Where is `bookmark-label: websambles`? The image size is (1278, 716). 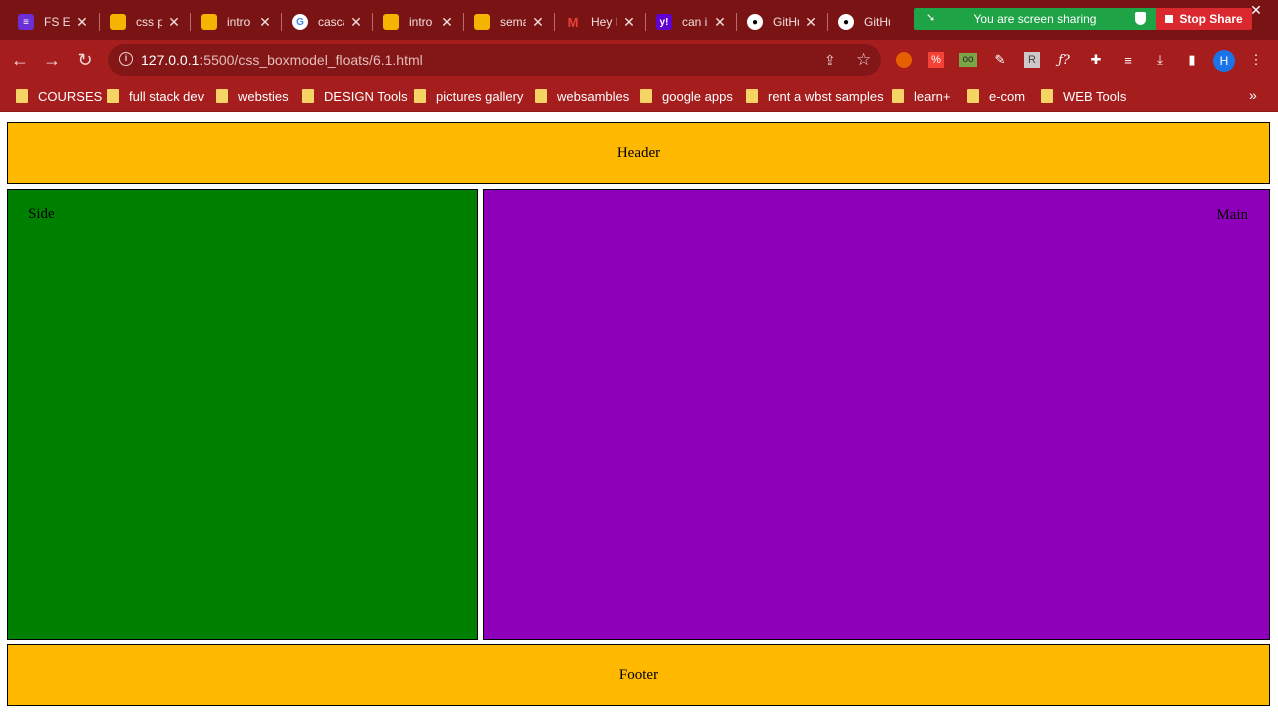
bookmark-label: websambles is located at coordinates (593, 96).